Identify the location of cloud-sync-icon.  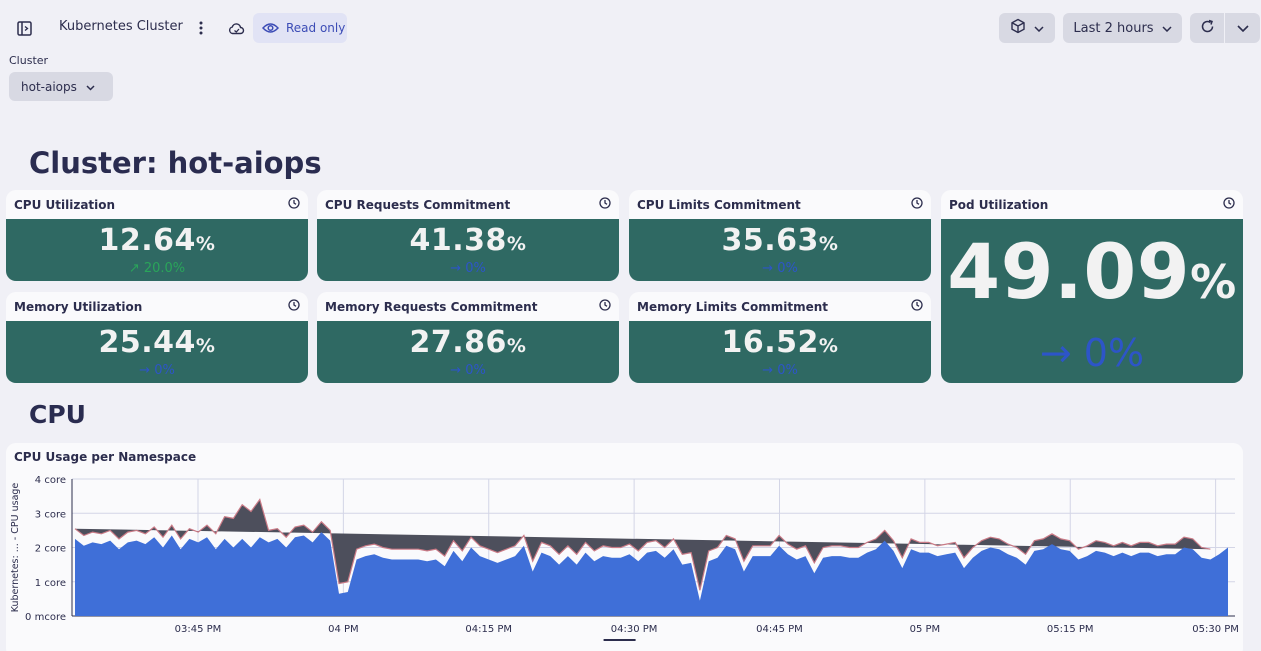
(236, 28).